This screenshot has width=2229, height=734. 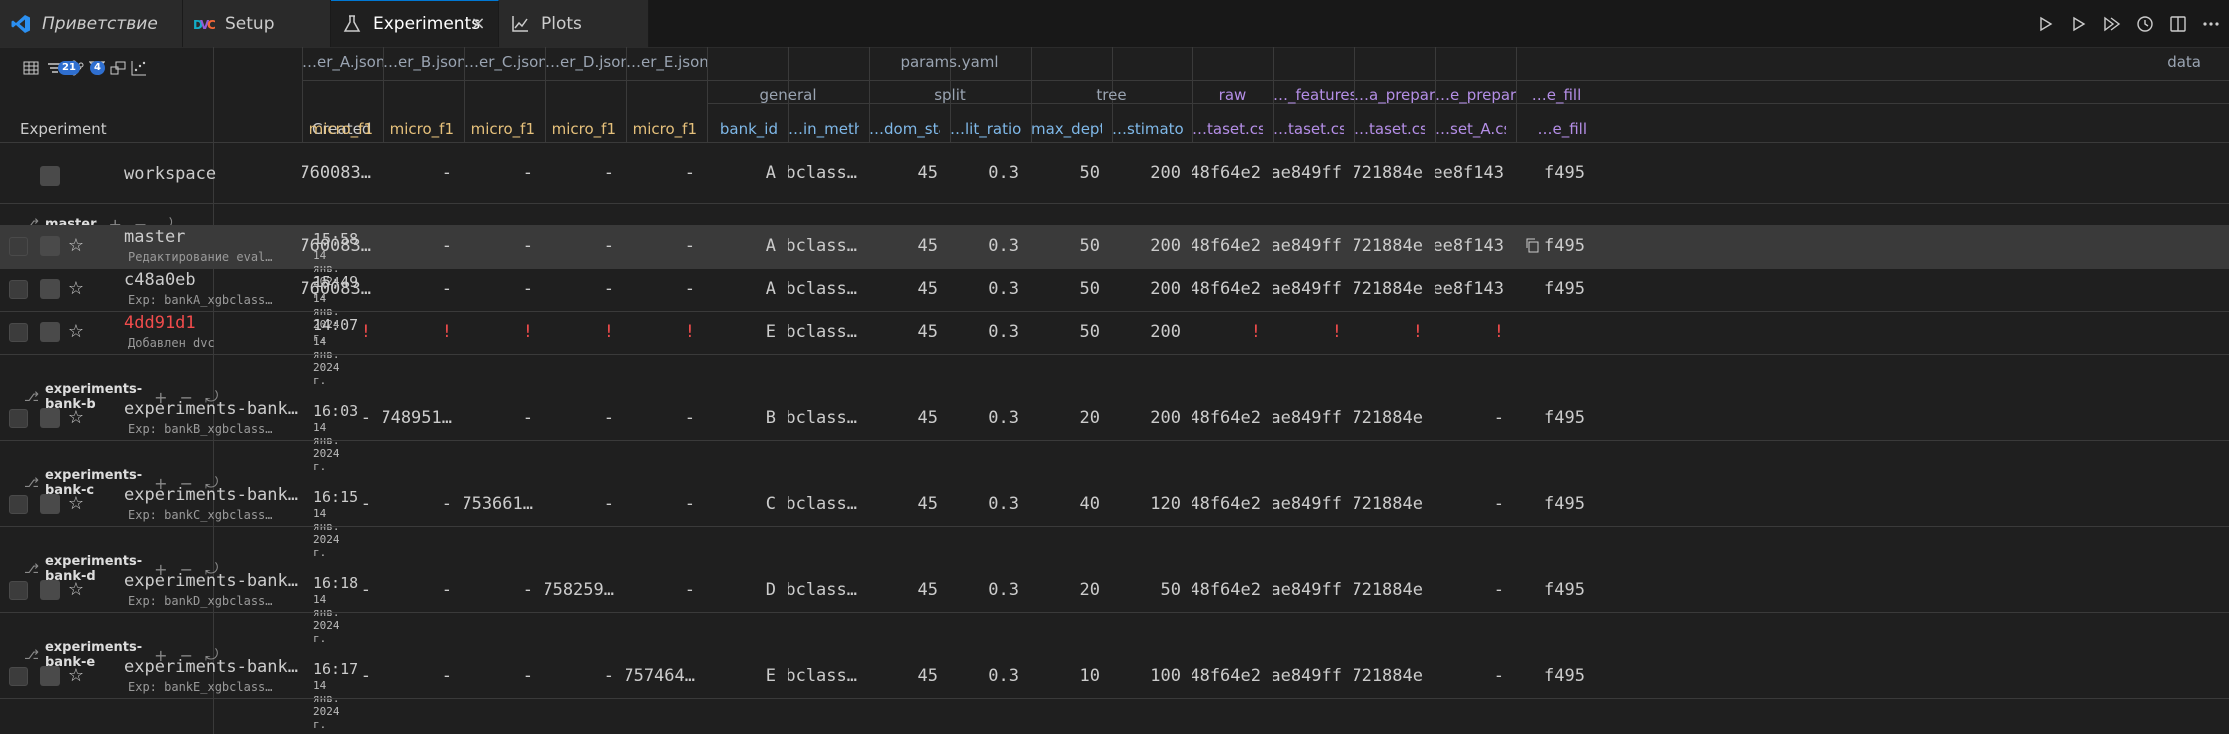 What do you see at coordinates (63, 129) in the screenshot?
I see `experiment-column-header: Experiment` at bounding box center [63, 129].